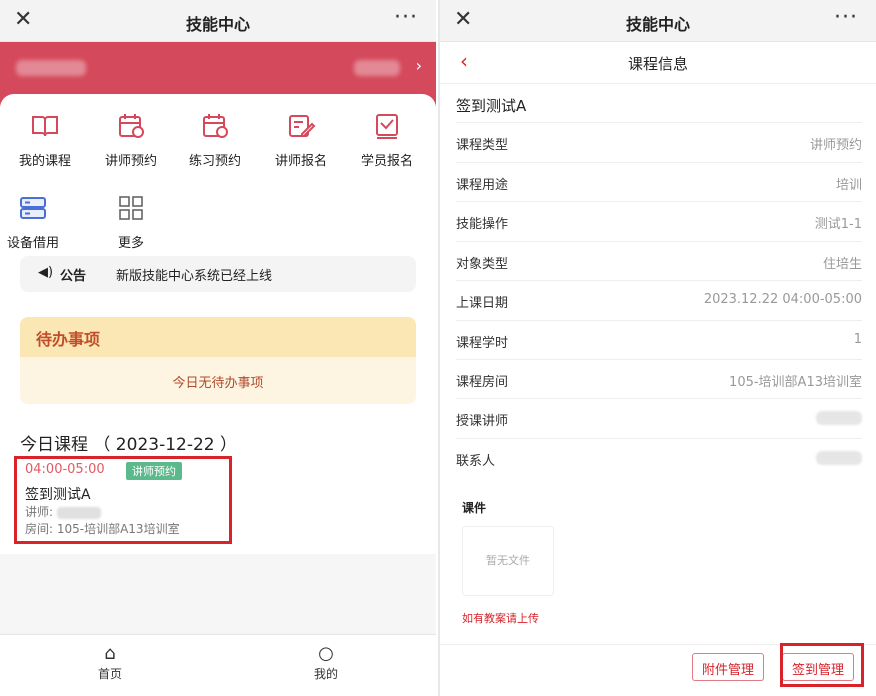  What do you see at coordinates (659, 378) in the screenshot?
I see `info-row-room: 课程房间 105-培训部A13培训室` at bounding box center [659, 378].